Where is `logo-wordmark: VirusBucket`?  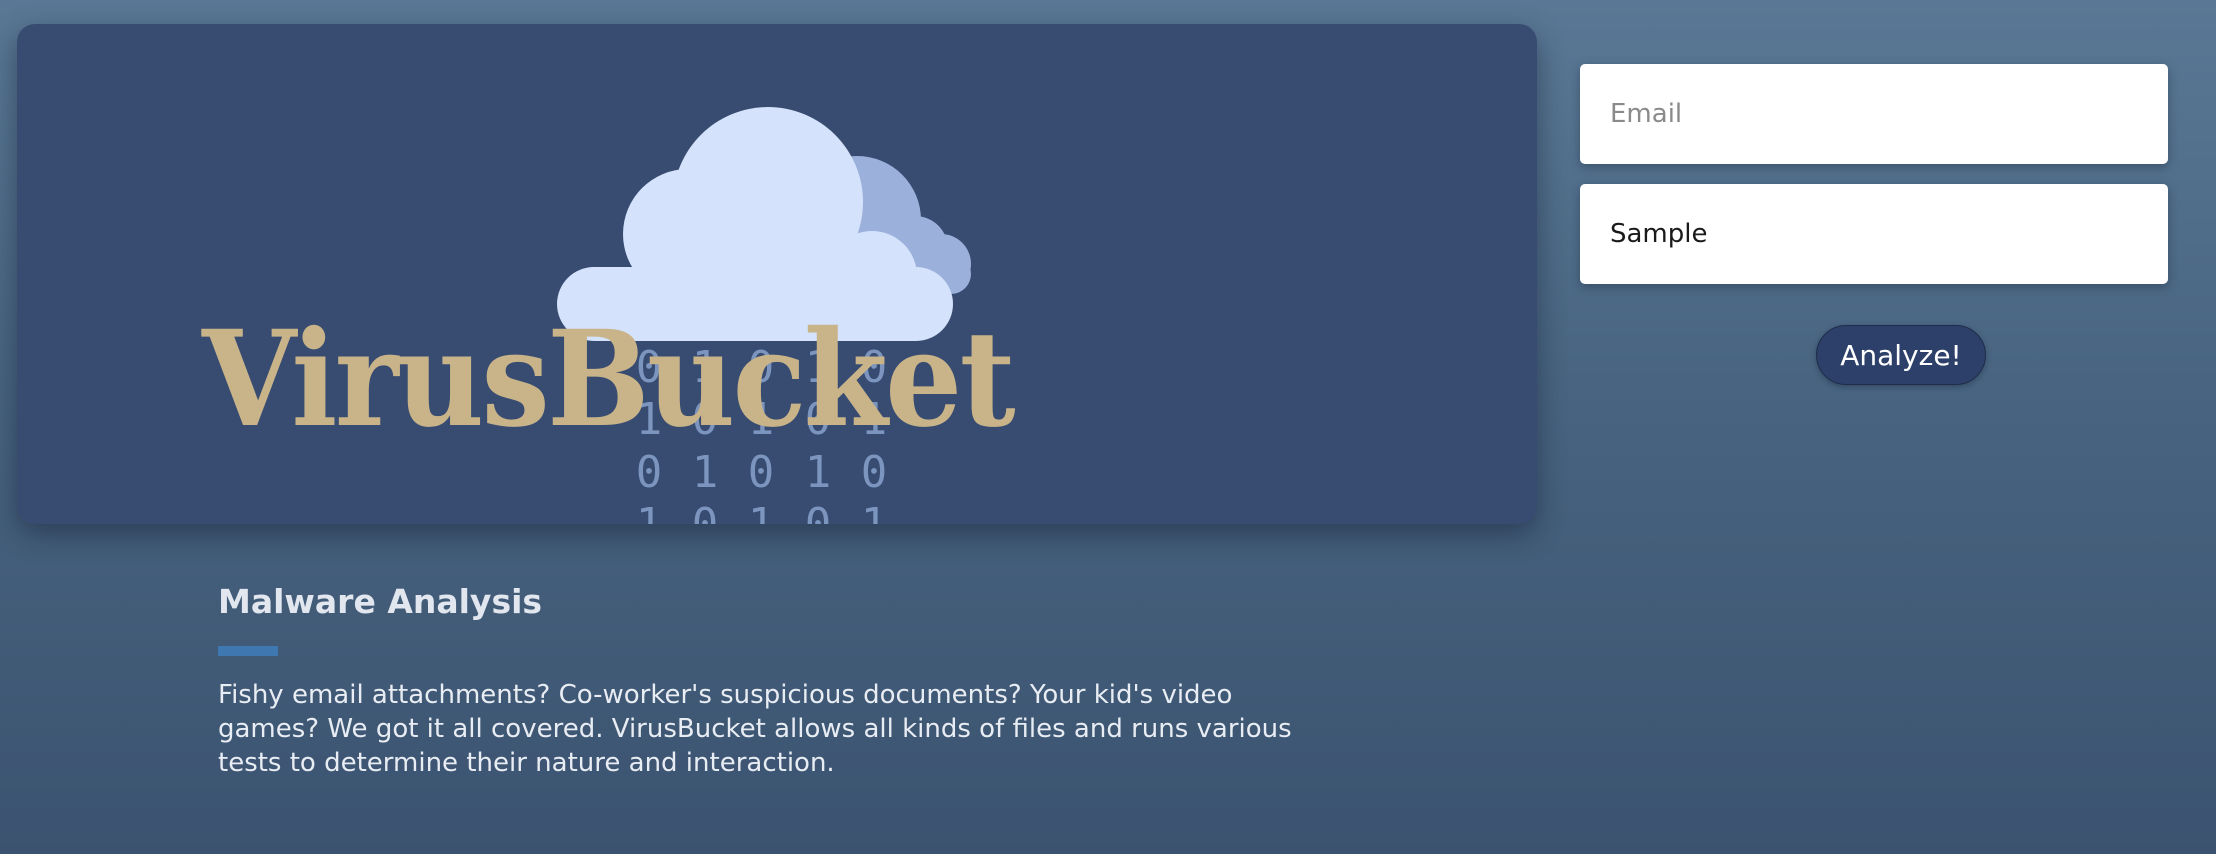 logo-wordmark: VirusBucket is located at coordinates (609, 379).